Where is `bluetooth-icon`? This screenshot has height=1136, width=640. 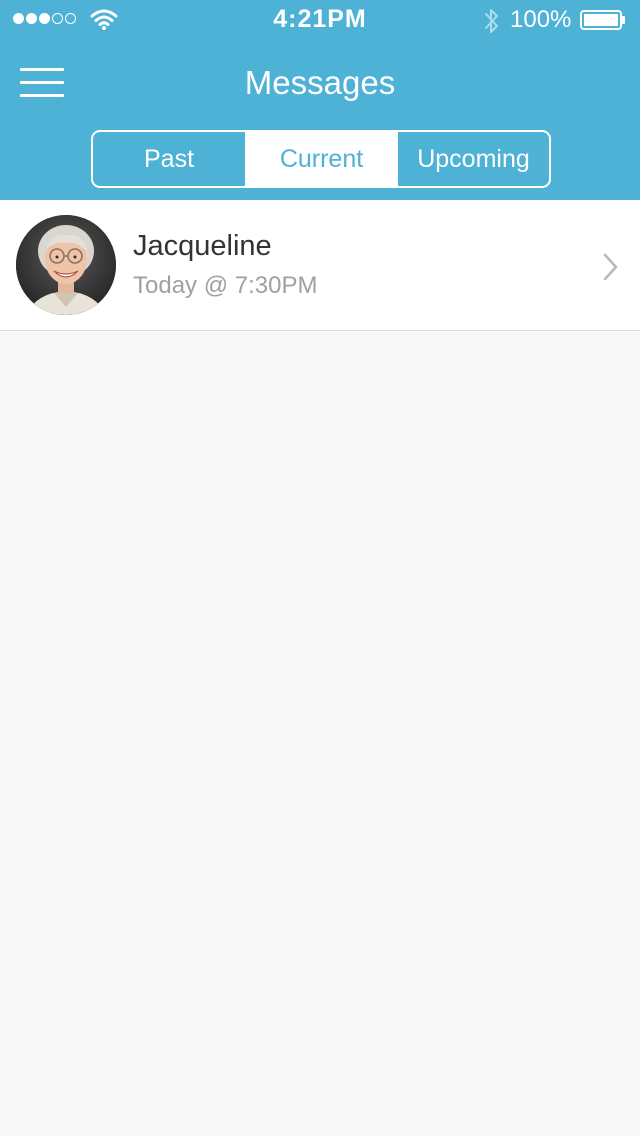
bluetooth-icon is located at coordinates (491, 21).